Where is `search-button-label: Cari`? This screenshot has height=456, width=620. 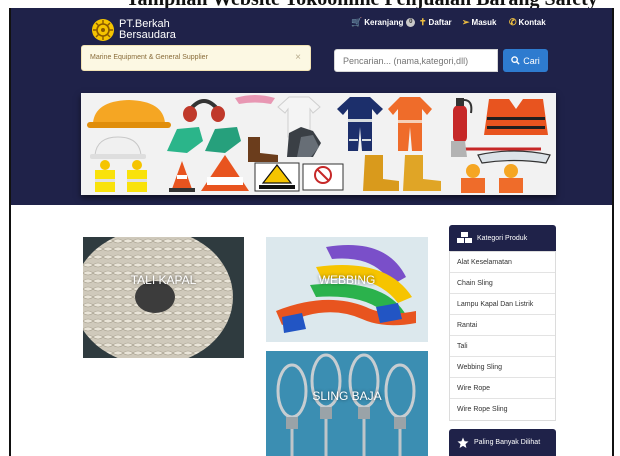
search-button-label: Cari is located at coordinates (531, 60).